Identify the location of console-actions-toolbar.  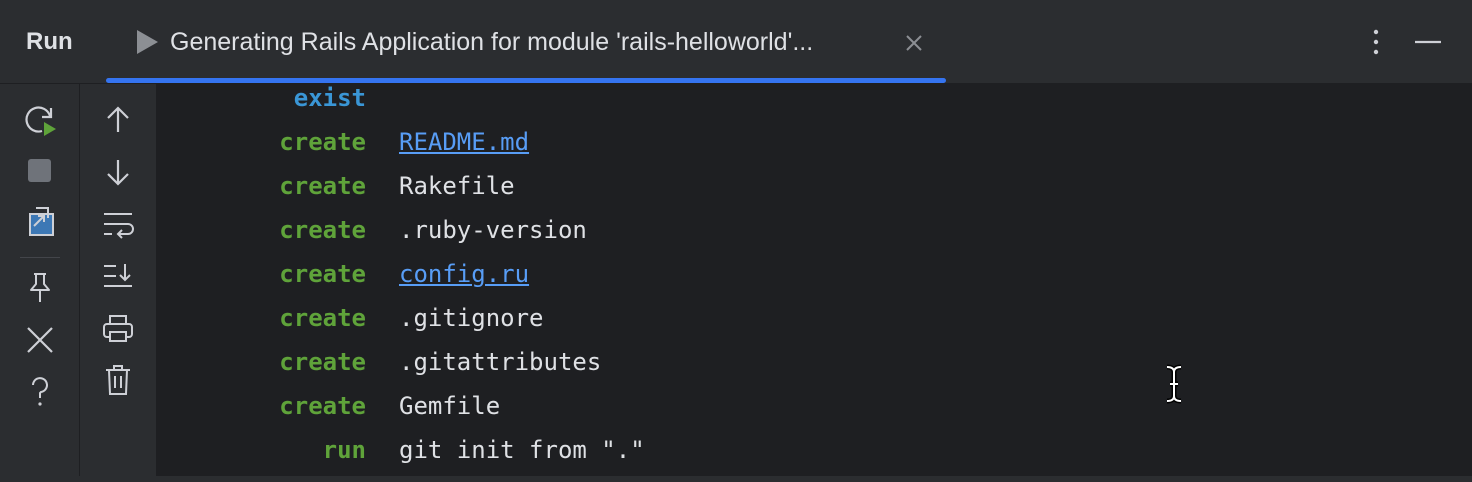
(118, 283).